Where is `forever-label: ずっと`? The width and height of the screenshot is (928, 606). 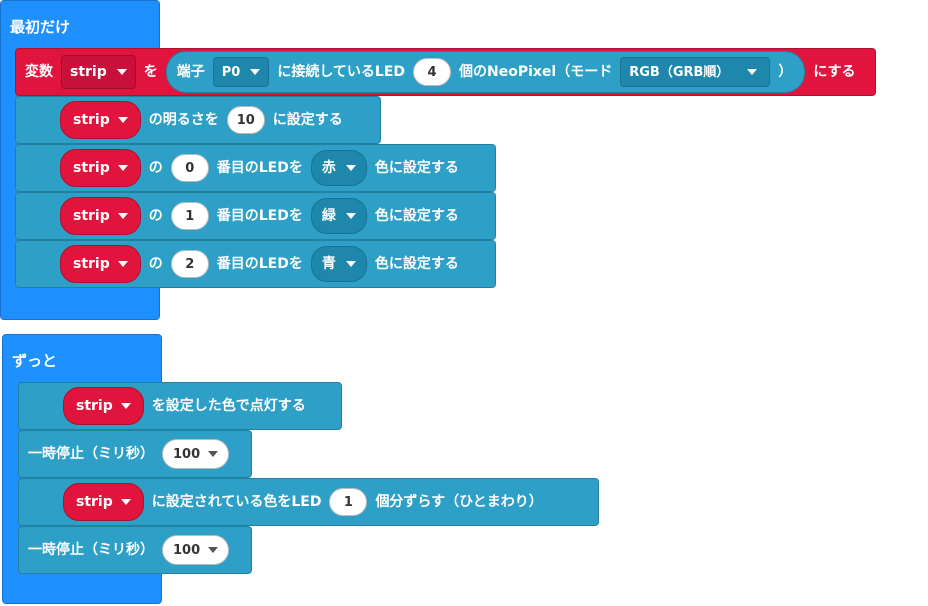
forever-label: ずっと is located at coordinates (35, 361).